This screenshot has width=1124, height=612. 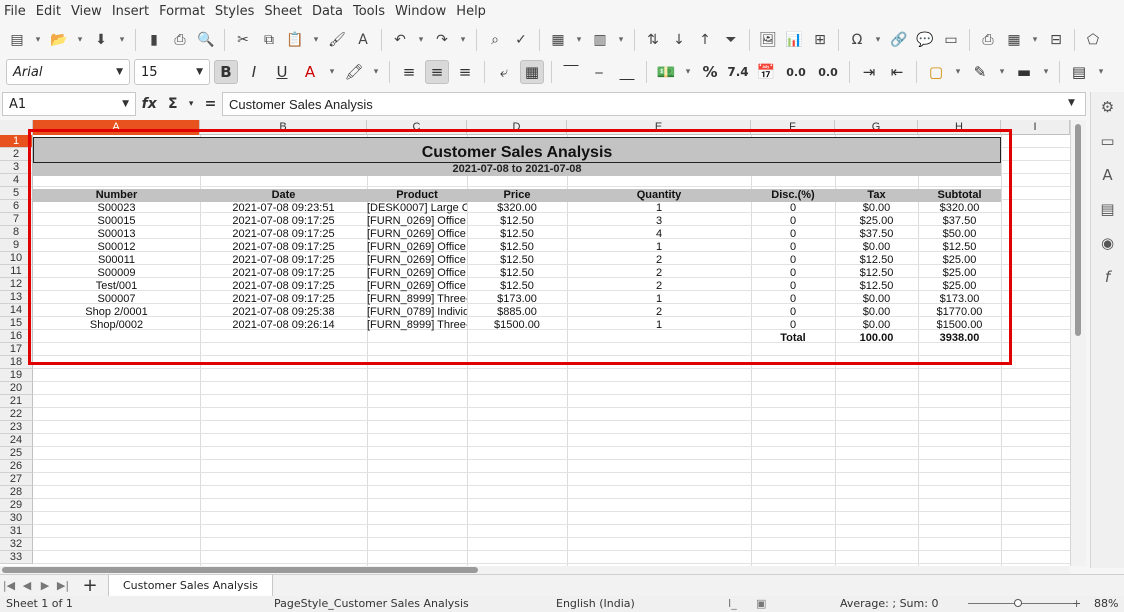 What do you see at coordinates (731, 40) in the screenshot?
I see `autofilter-icon: ⏷` at bounding box center [731, 40].